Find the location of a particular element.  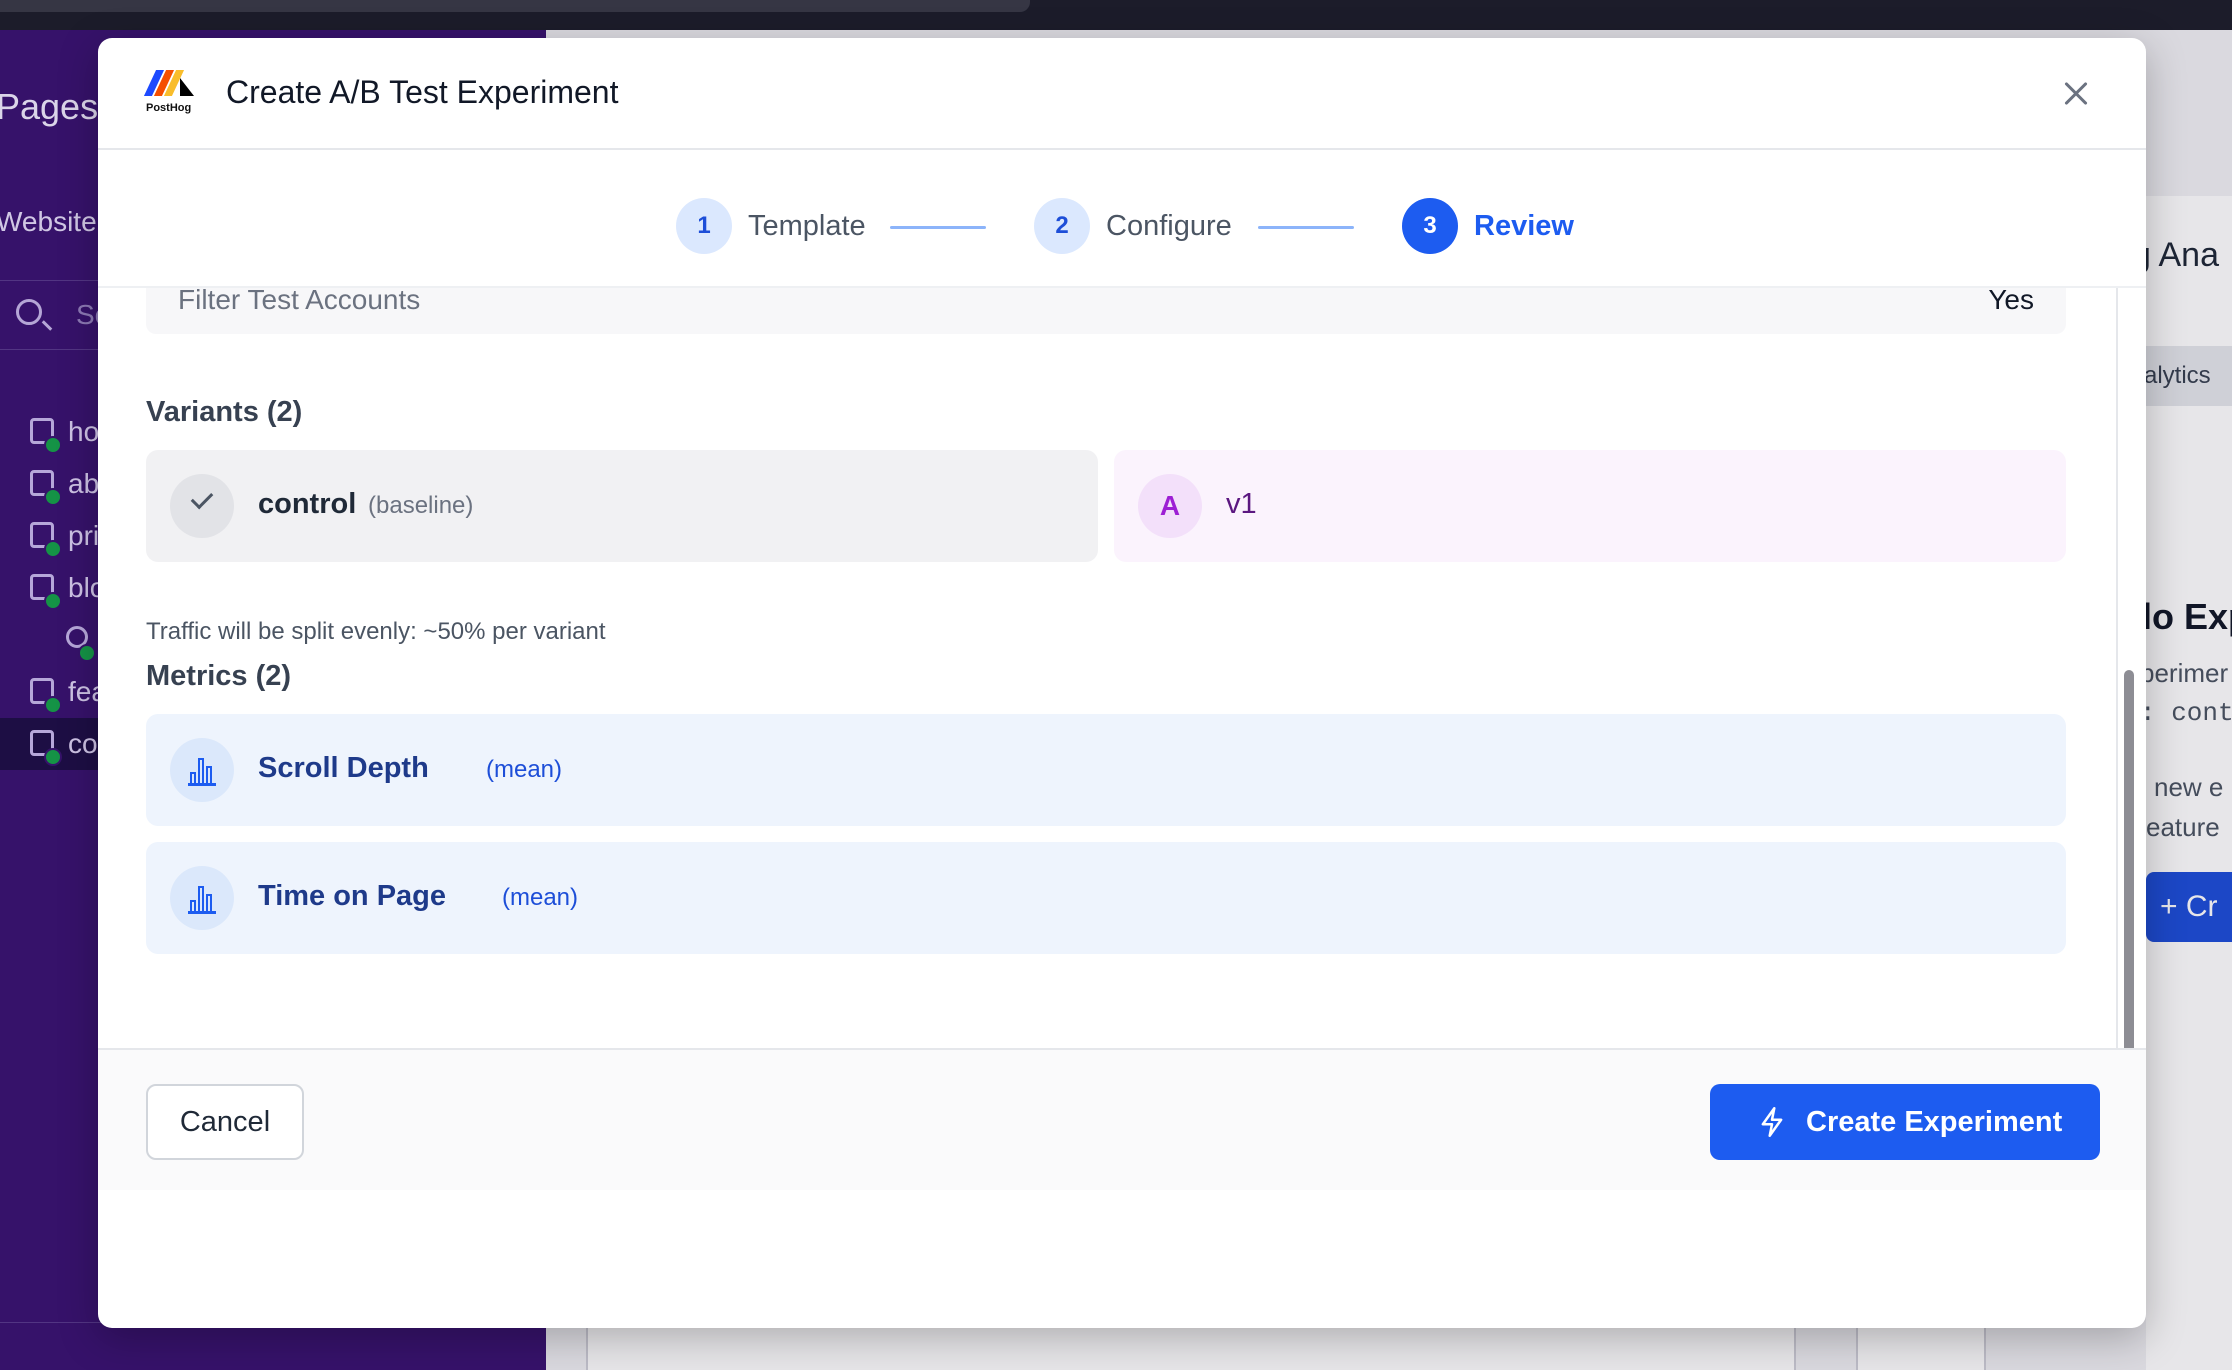

create-experiment-button: Create Experiment is located at coordinates (1905, 1122).